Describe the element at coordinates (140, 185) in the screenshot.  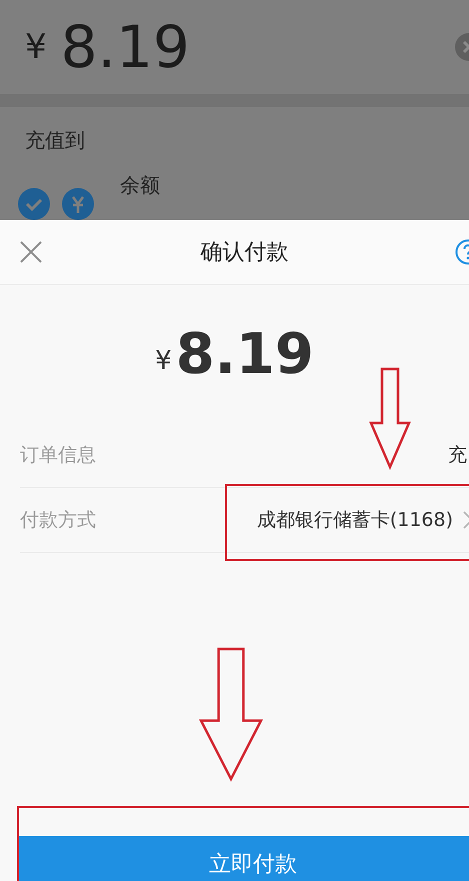
I see `option-label: 余额` at that location.